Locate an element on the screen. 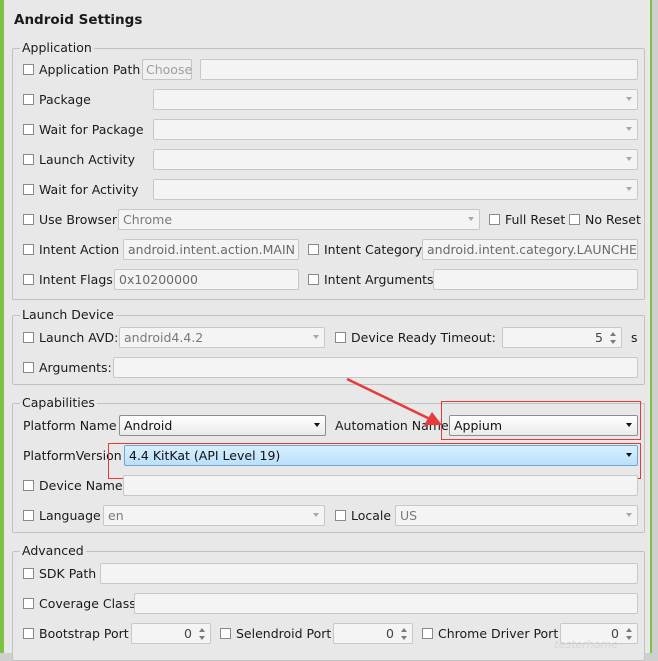 This screenshot has height=661, width=658. launch-activity-dropdown is located at coordinates (395, 159).